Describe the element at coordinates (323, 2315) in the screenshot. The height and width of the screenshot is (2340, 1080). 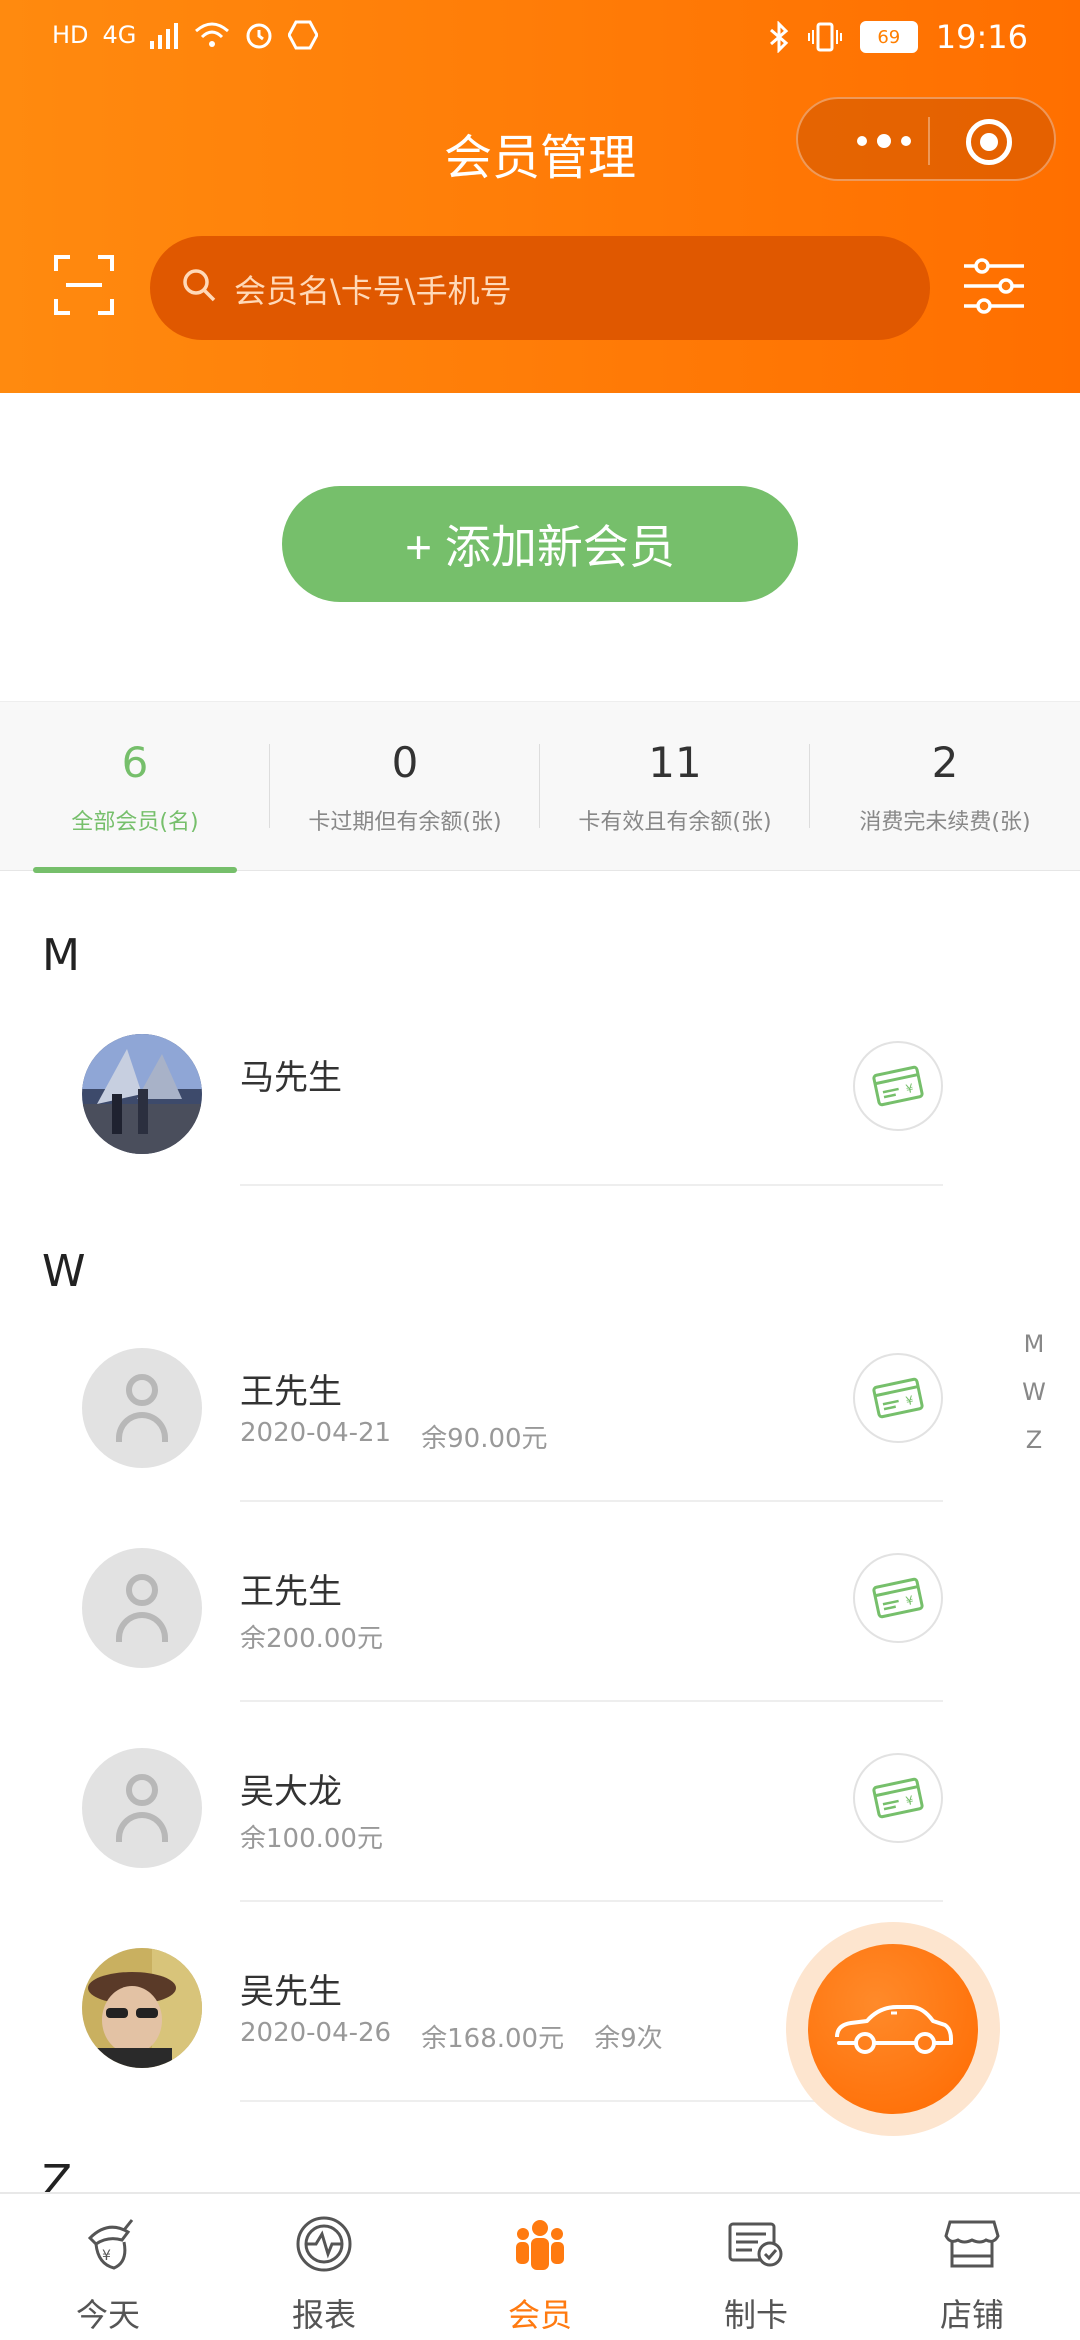
I see `nav-label: 报表` at that location.